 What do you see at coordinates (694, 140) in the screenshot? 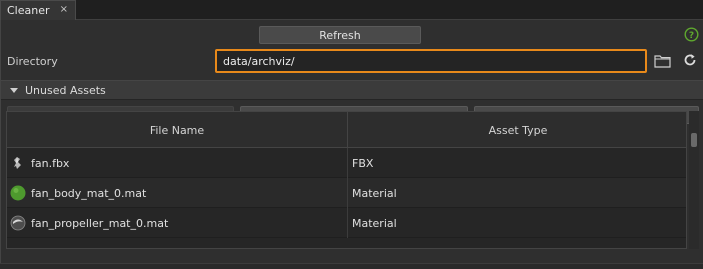
I see `scrollbar-thumb` at bounding box center [694, 140].